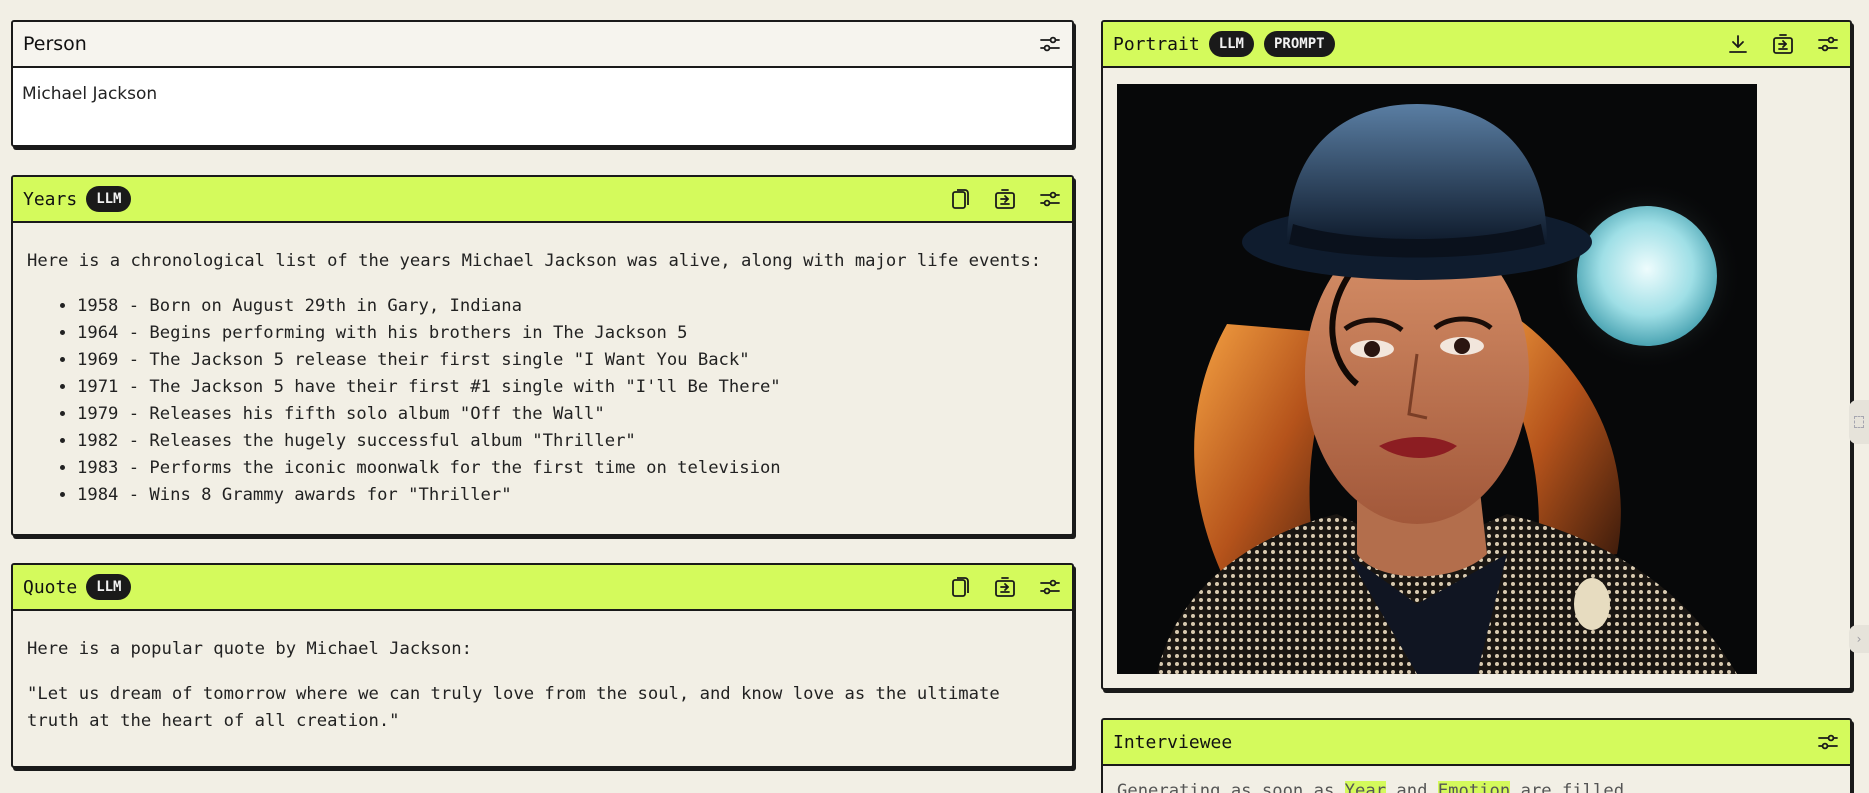 This screenshot has width=1869, height=793. I want to click on status-suffix: are filled, so click(1567, 787).